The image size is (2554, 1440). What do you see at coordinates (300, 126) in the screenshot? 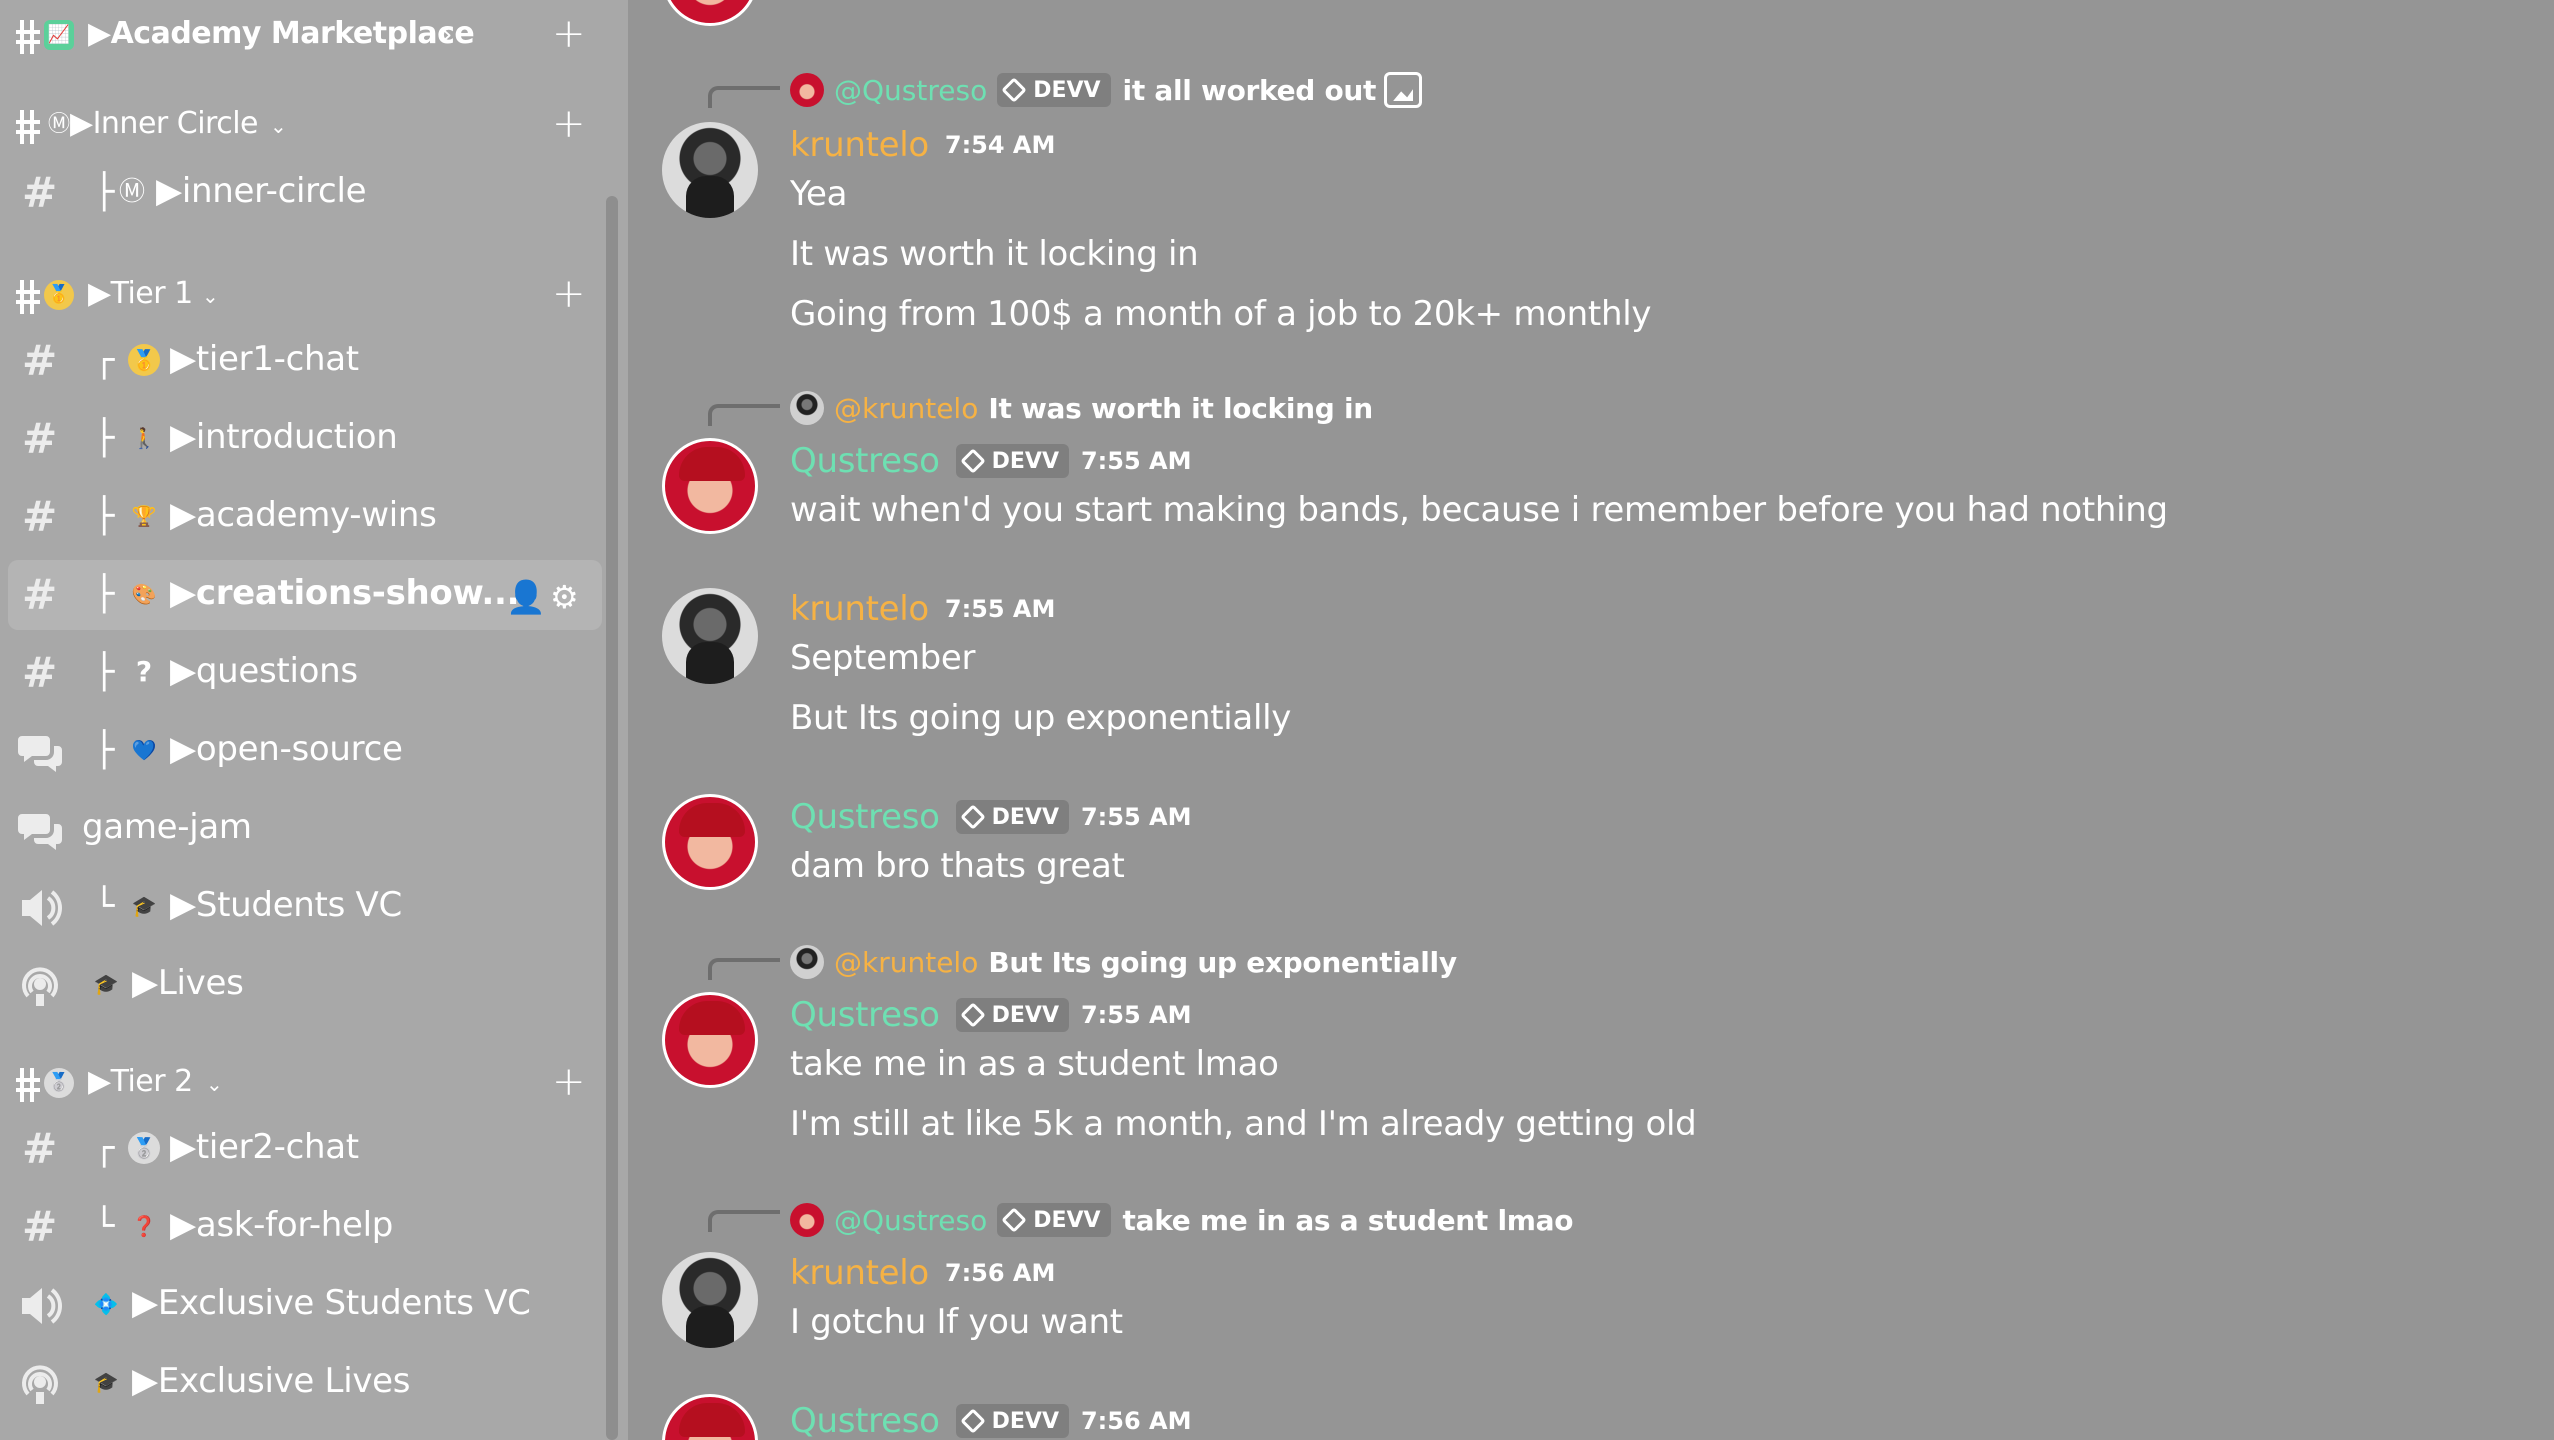
I see `category-inner-circle: Ⓜ ▶Inner Circle ⌄ +` at bounding box center [300, 126].